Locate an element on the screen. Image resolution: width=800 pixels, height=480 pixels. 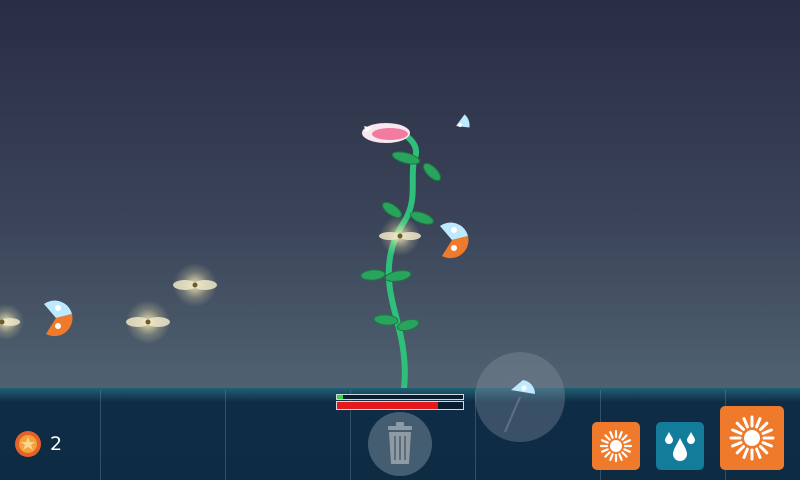
score-counter: 2 is located at coordinates (38, 444).